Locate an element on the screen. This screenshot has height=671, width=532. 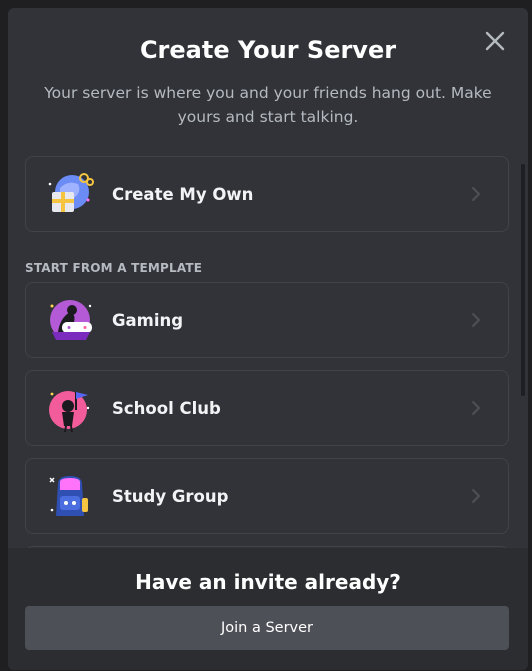
template-section-label: START FROM A TEMPLATE is located at coordinates (114, 268).